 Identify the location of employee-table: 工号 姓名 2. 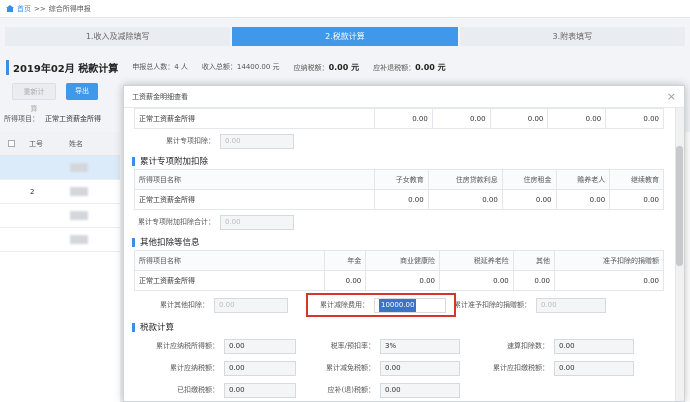
(60, 267).